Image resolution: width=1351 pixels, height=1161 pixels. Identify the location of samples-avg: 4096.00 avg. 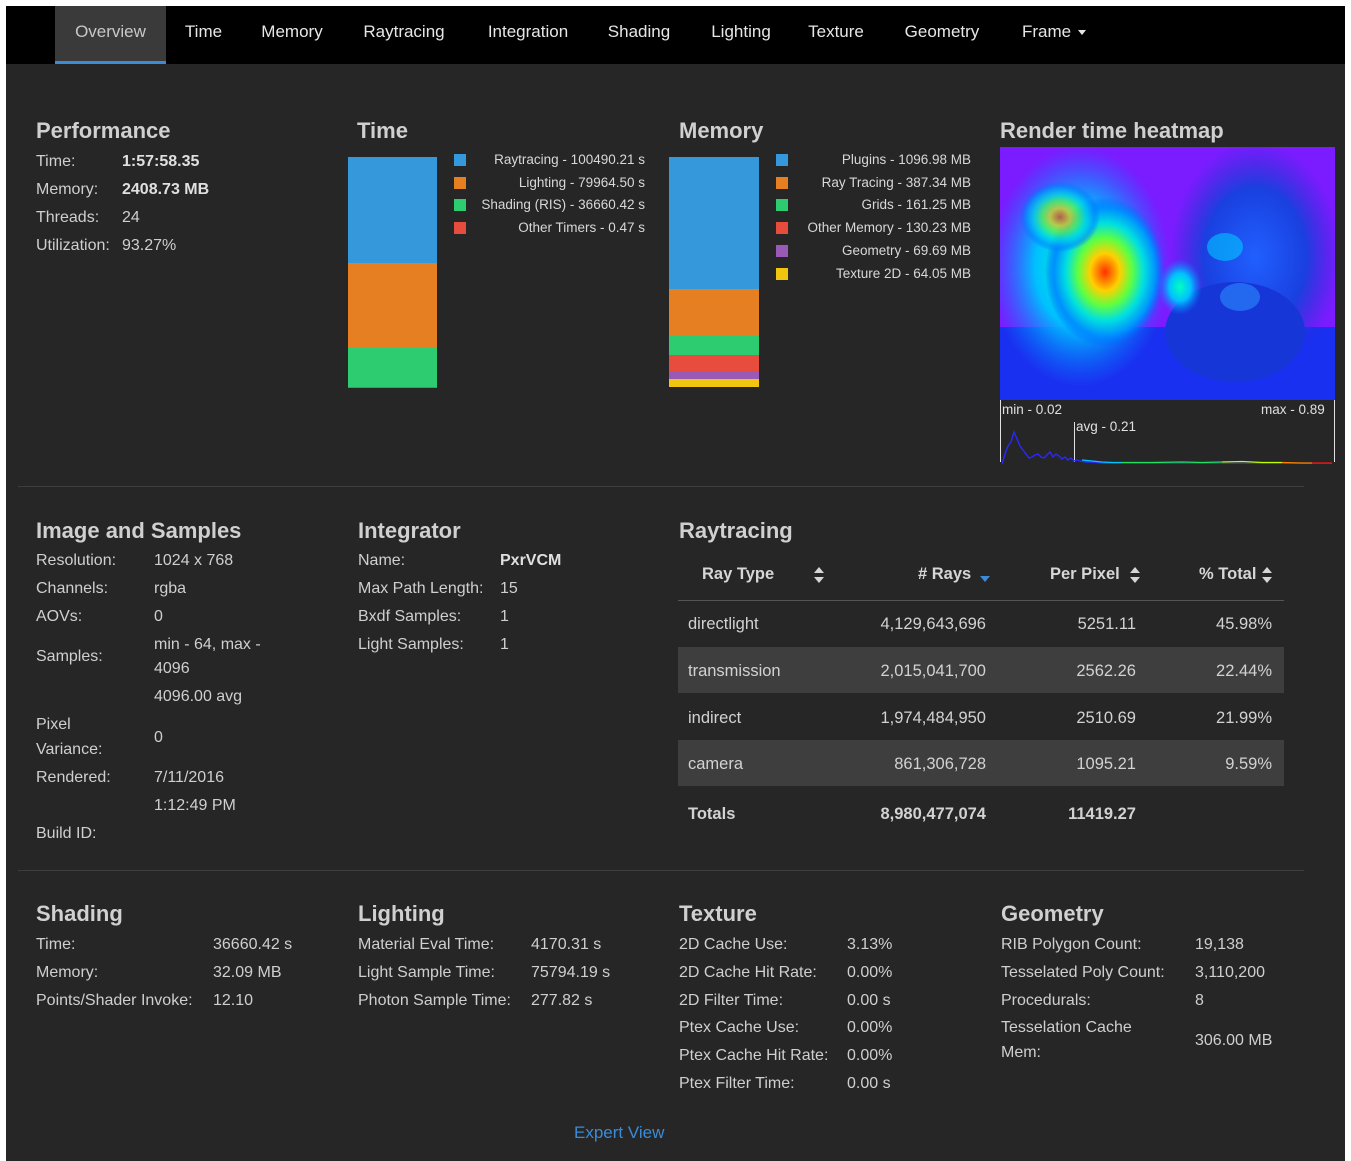
(198, 696).